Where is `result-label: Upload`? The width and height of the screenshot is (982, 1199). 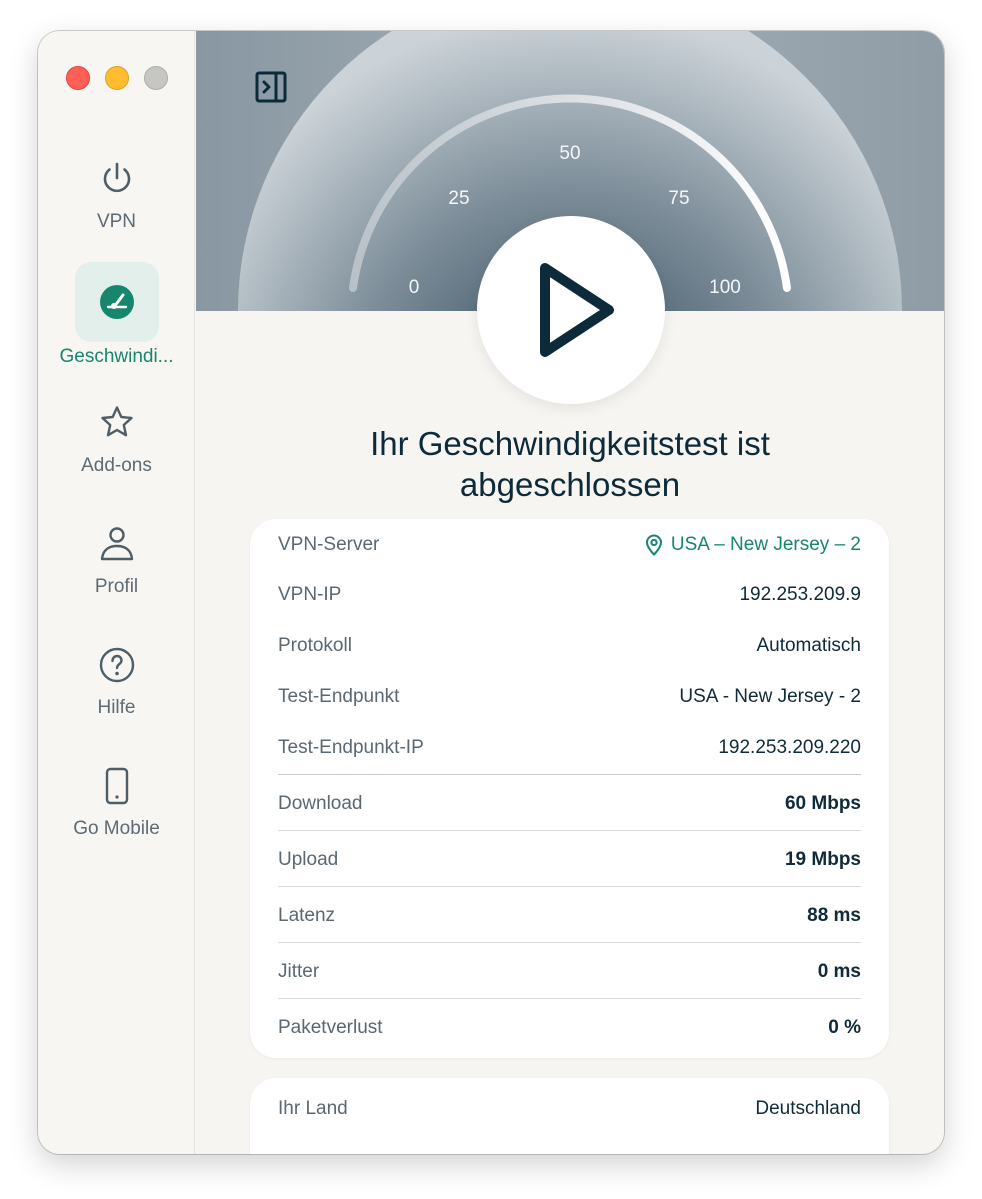 result-label: Upload is located at coordinates (308, 859).